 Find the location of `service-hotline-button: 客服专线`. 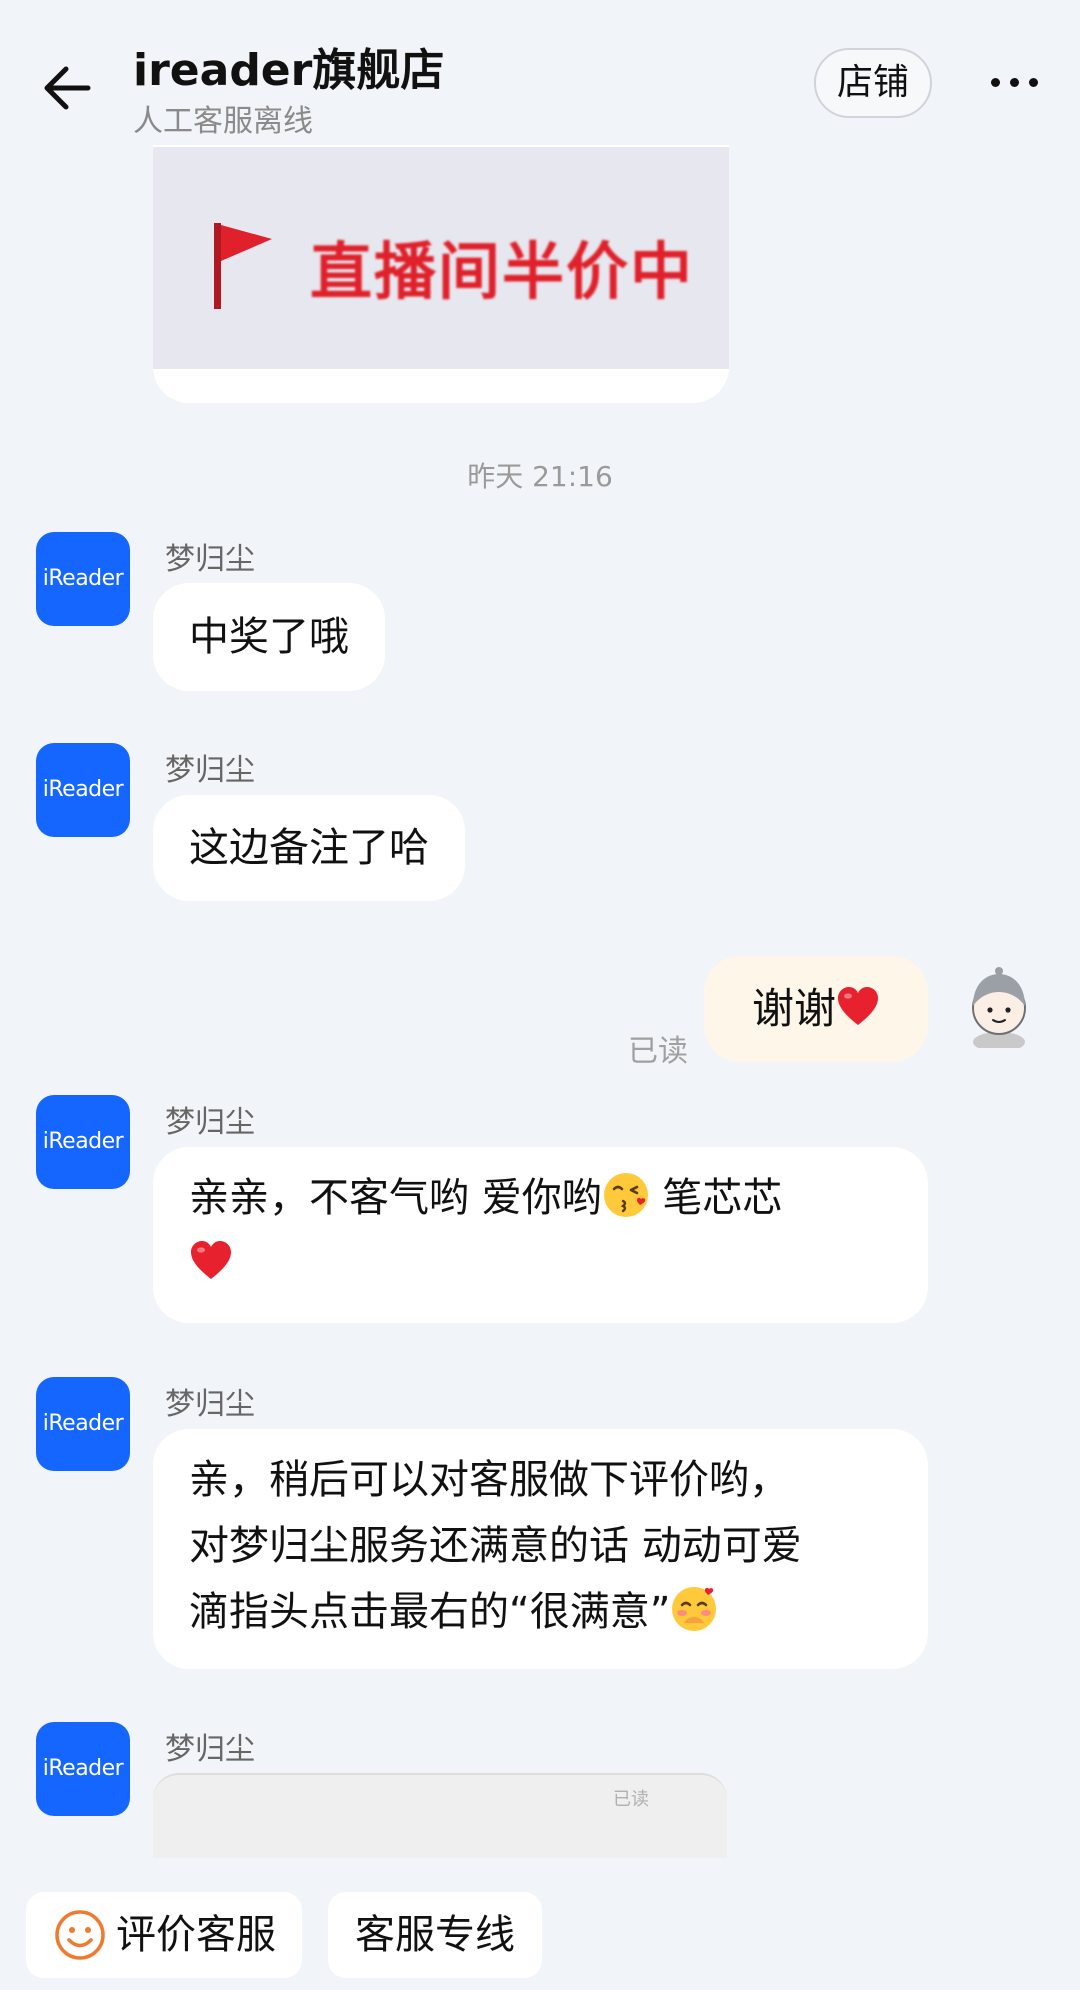

service-hotline-button: 客服专线 is located at coordinates (435, 1935).